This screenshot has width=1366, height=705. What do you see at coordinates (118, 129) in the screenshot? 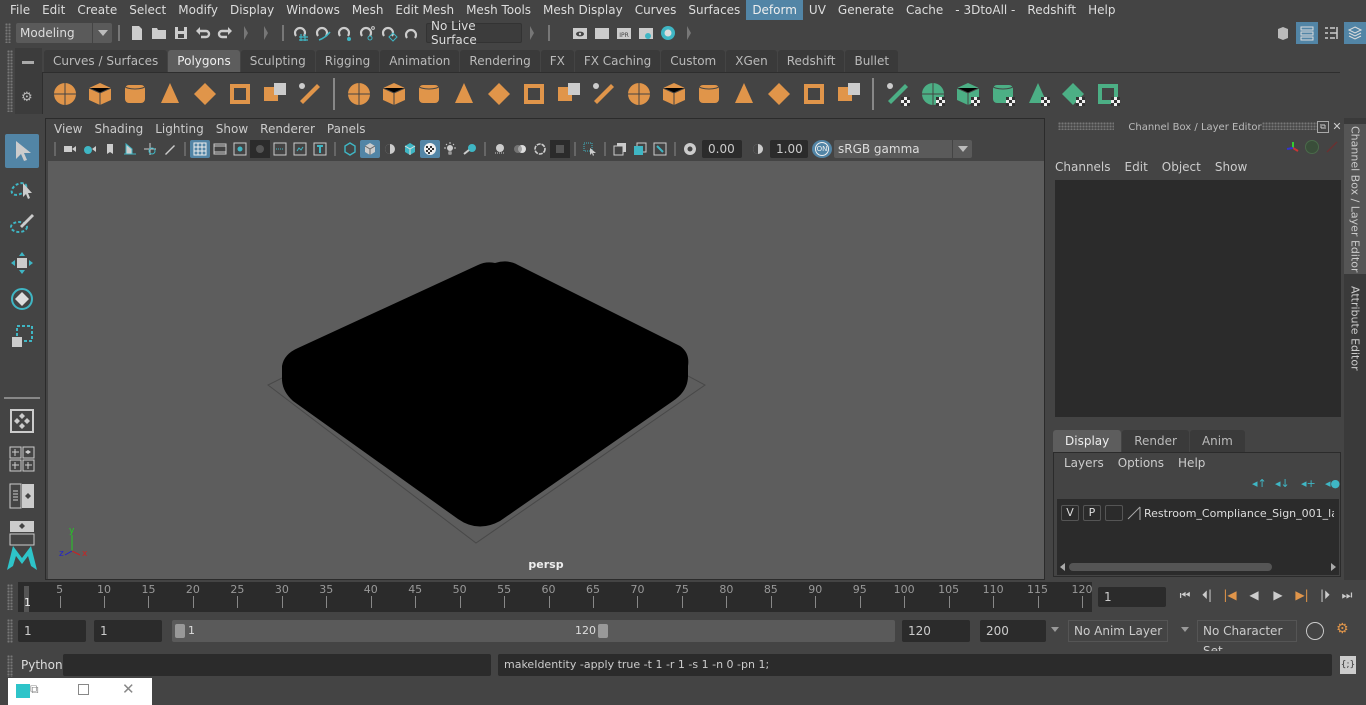
I see `viewport-menu-shading: Shading` at bounding box center [118, 129].